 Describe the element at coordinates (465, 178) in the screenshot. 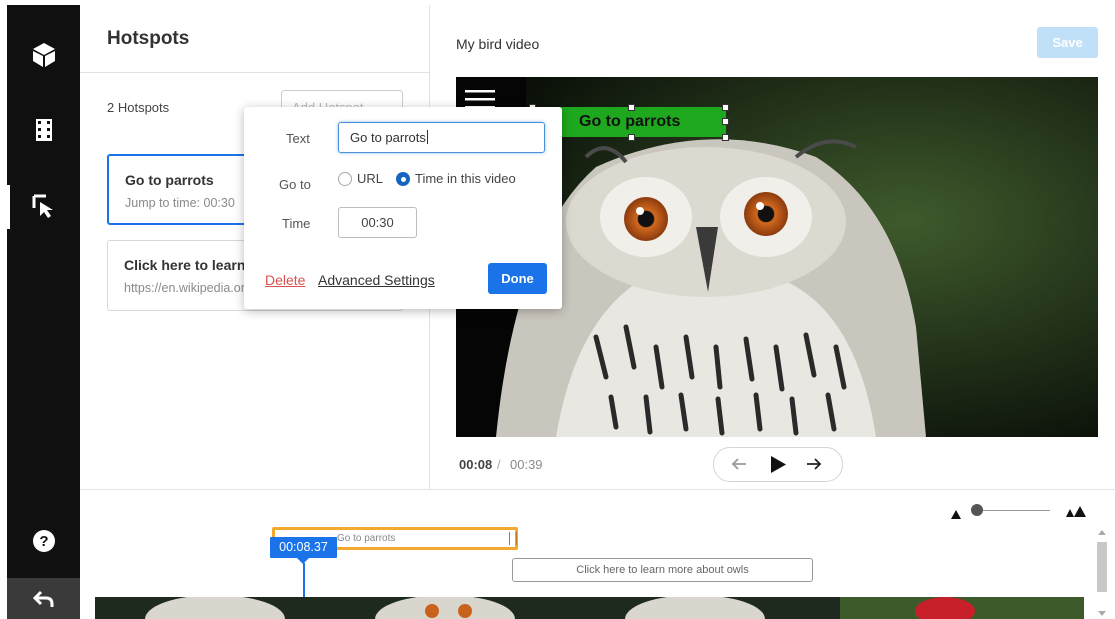

I see `radio-time-label: Time in this video` at that location.